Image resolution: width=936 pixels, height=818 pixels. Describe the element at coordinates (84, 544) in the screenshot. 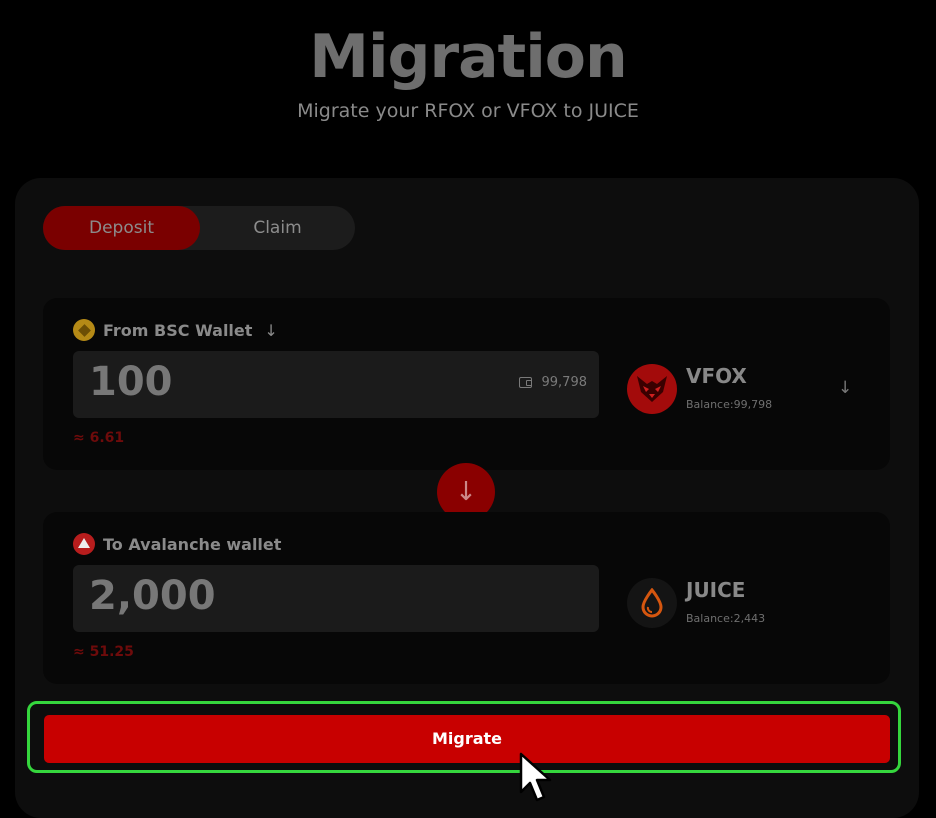

I see `avalanche-icon` at that location.